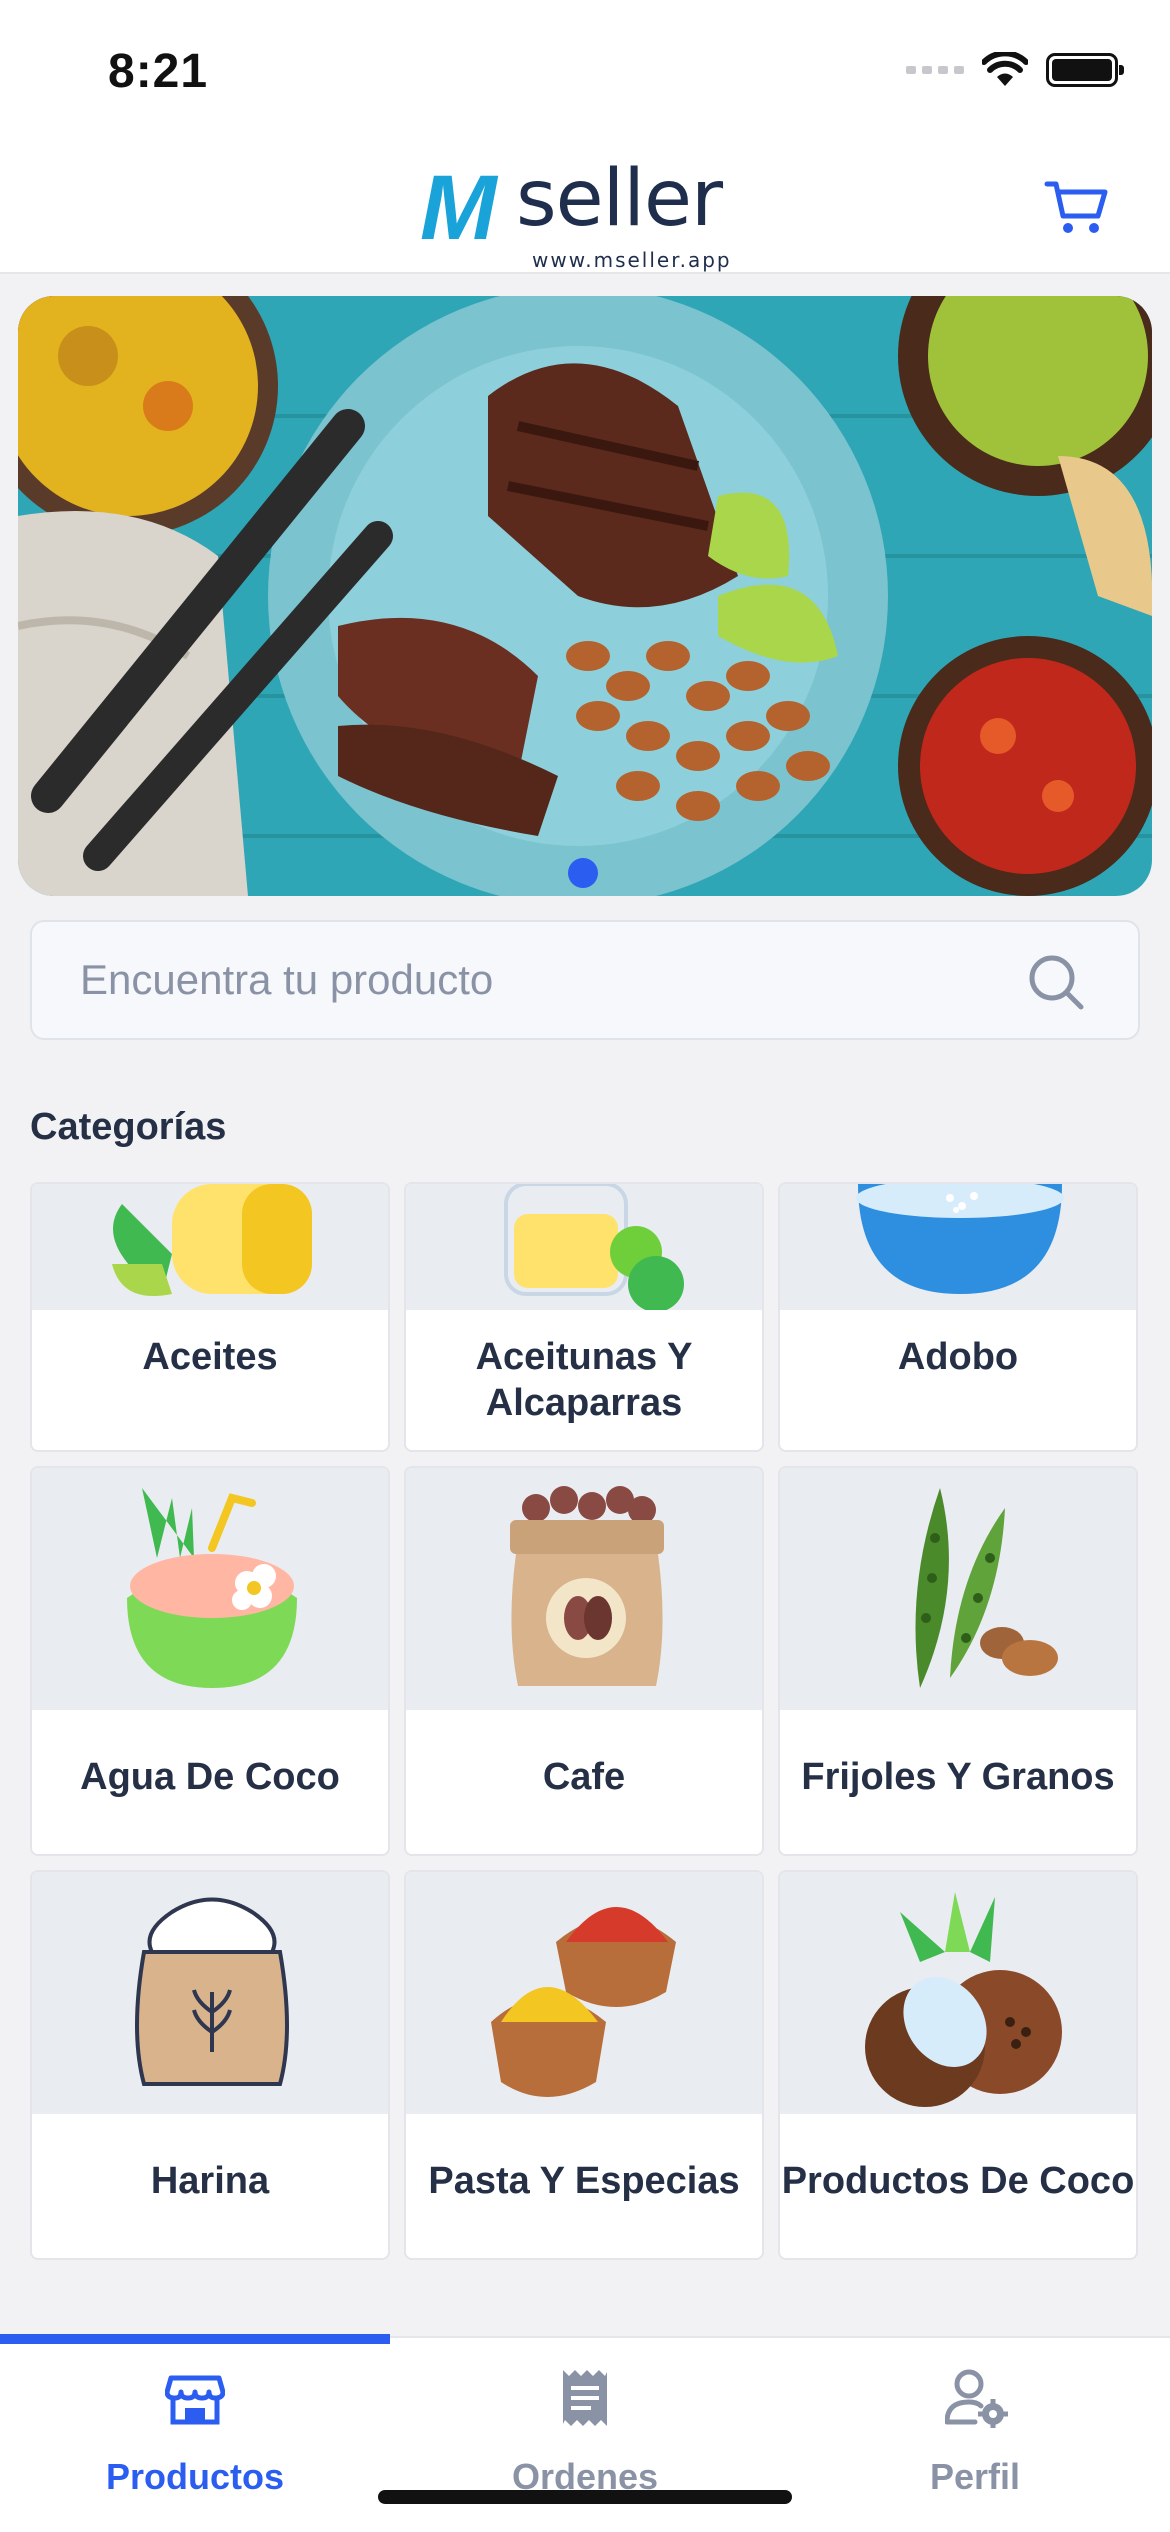 This screenshot has width=1170, height=2532. I want to click on beans-pod-icon, so click(986, 1588).